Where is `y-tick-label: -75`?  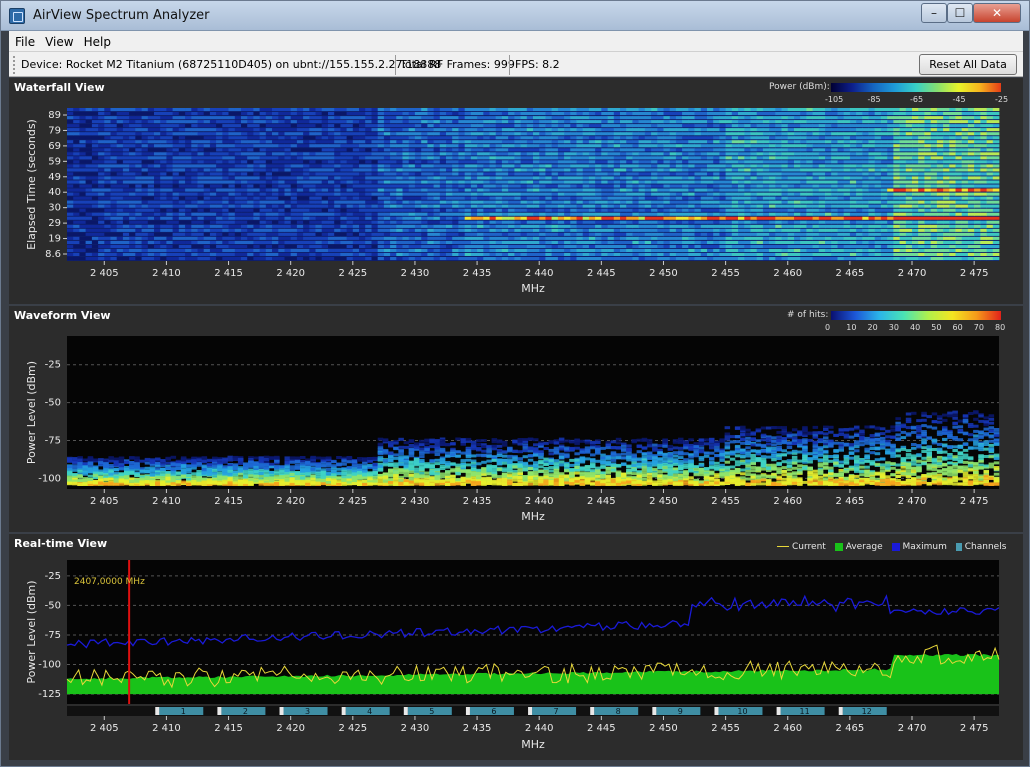 y-tick-label: -75 is located at coordinates (53, 441).